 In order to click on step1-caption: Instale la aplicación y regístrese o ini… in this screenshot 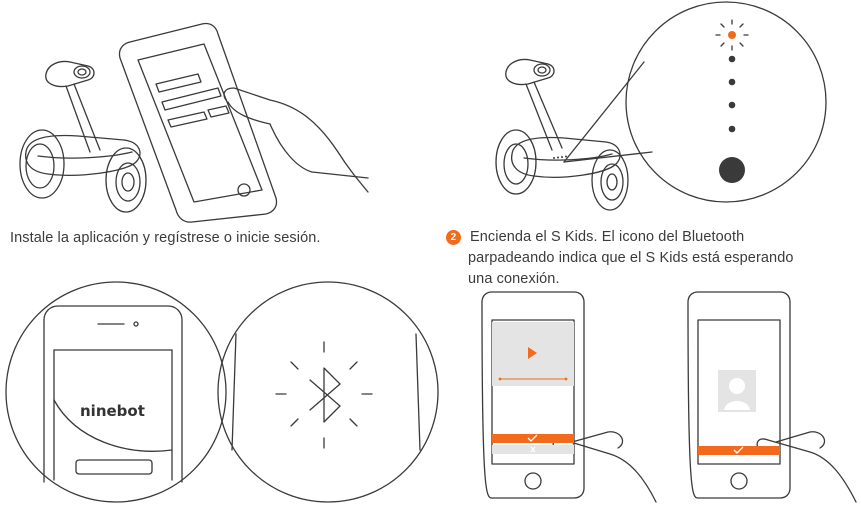, I will do `click(165, 238)`.